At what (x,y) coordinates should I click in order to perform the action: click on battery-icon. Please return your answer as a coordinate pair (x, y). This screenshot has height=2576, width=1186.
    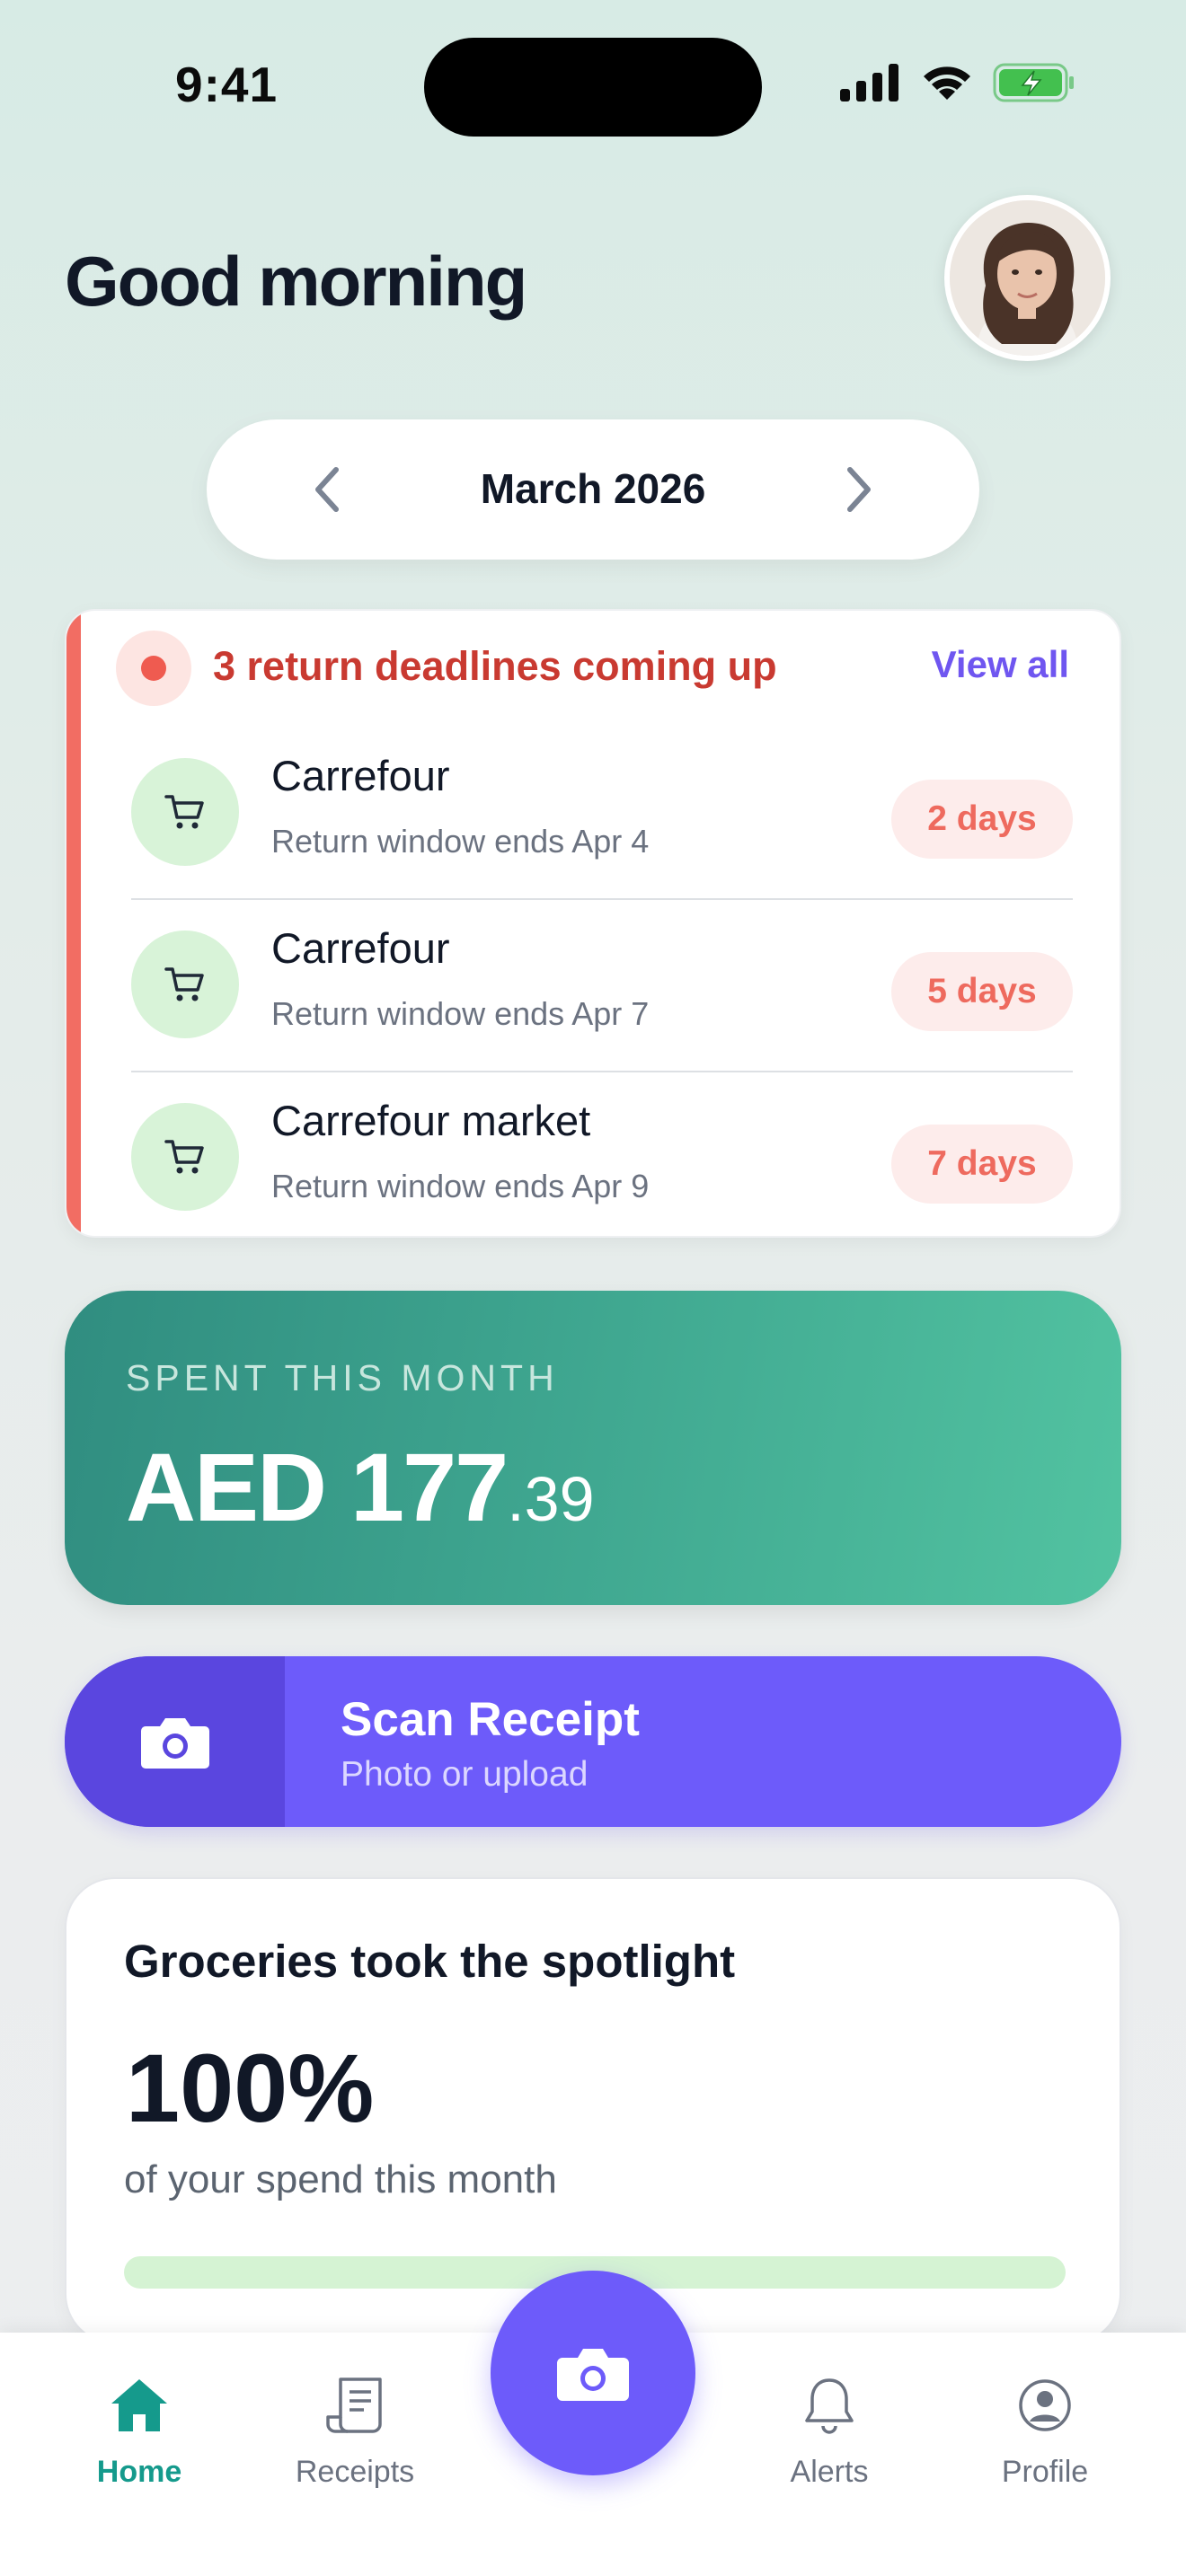
    Looking at the image, I should click on (1033, 82).